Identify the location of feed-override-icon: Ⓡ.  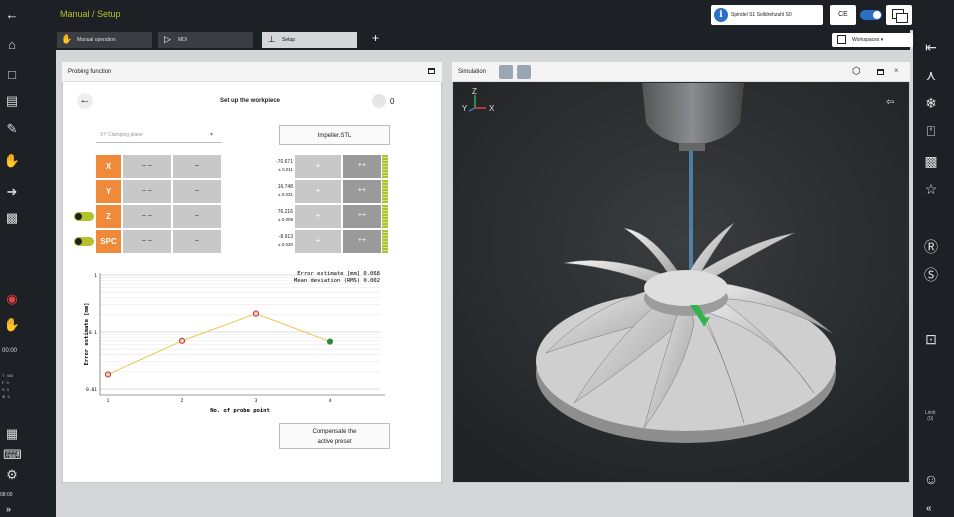
(931, 247).